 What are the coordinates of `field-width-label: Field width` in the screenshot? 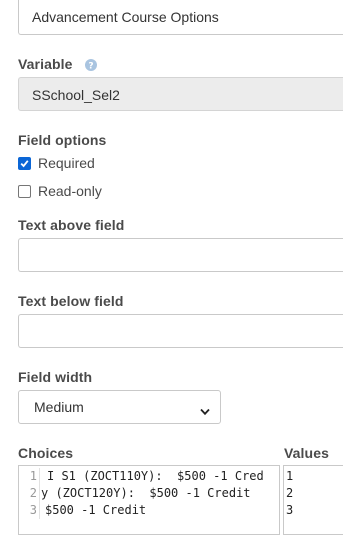 It's located at (55, 377).